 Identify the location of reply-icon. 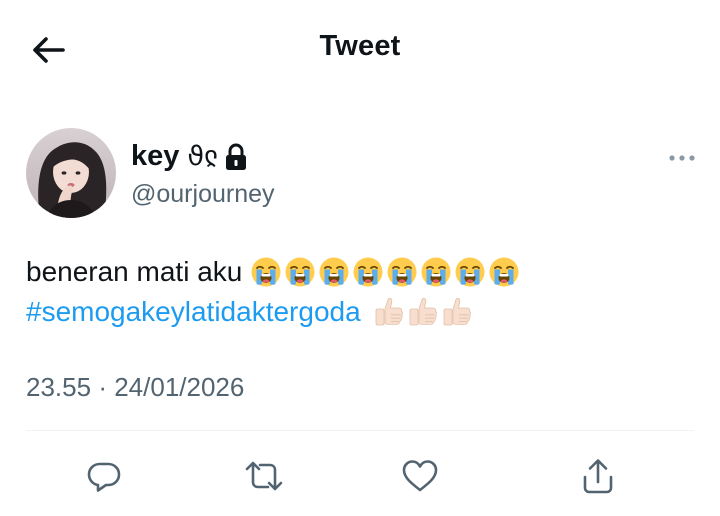
(104, 477).